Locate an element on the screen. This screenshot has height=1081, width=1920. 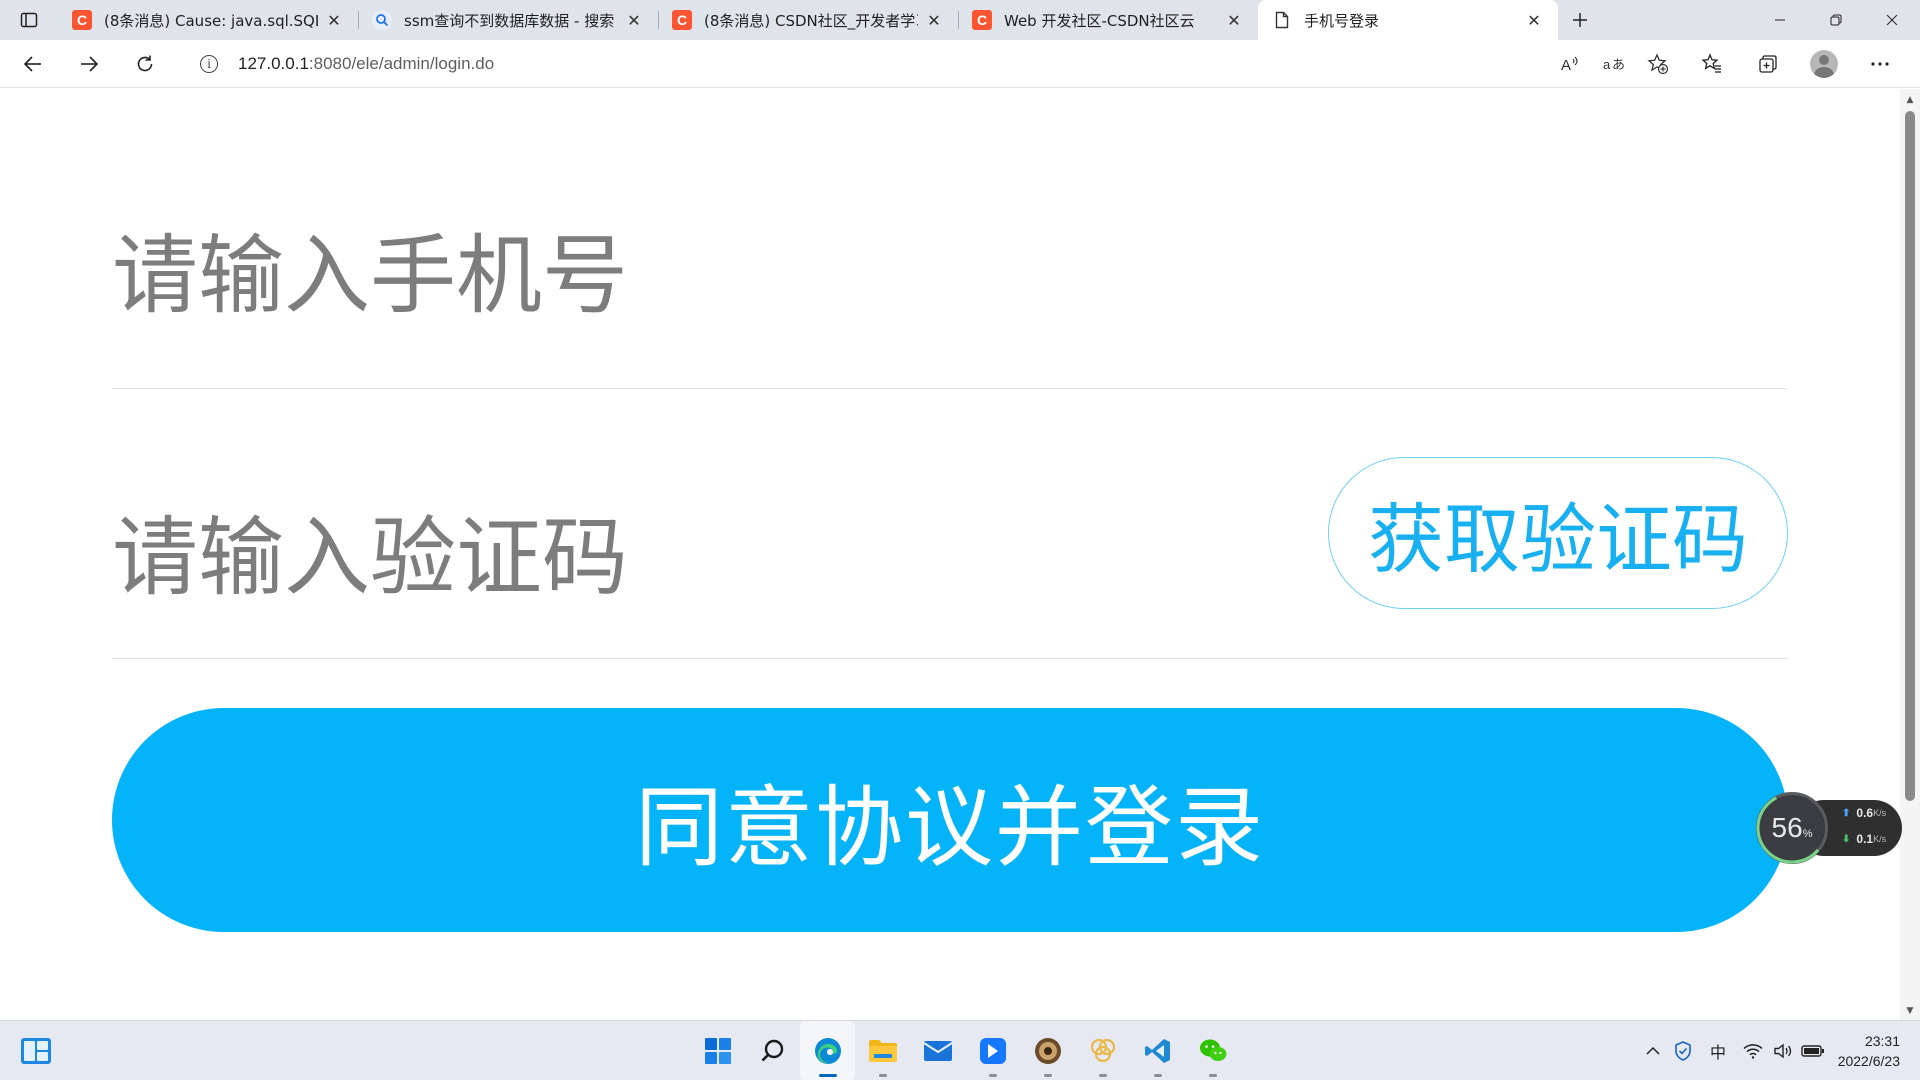
page-icon is located at coordinates (1282, 20).